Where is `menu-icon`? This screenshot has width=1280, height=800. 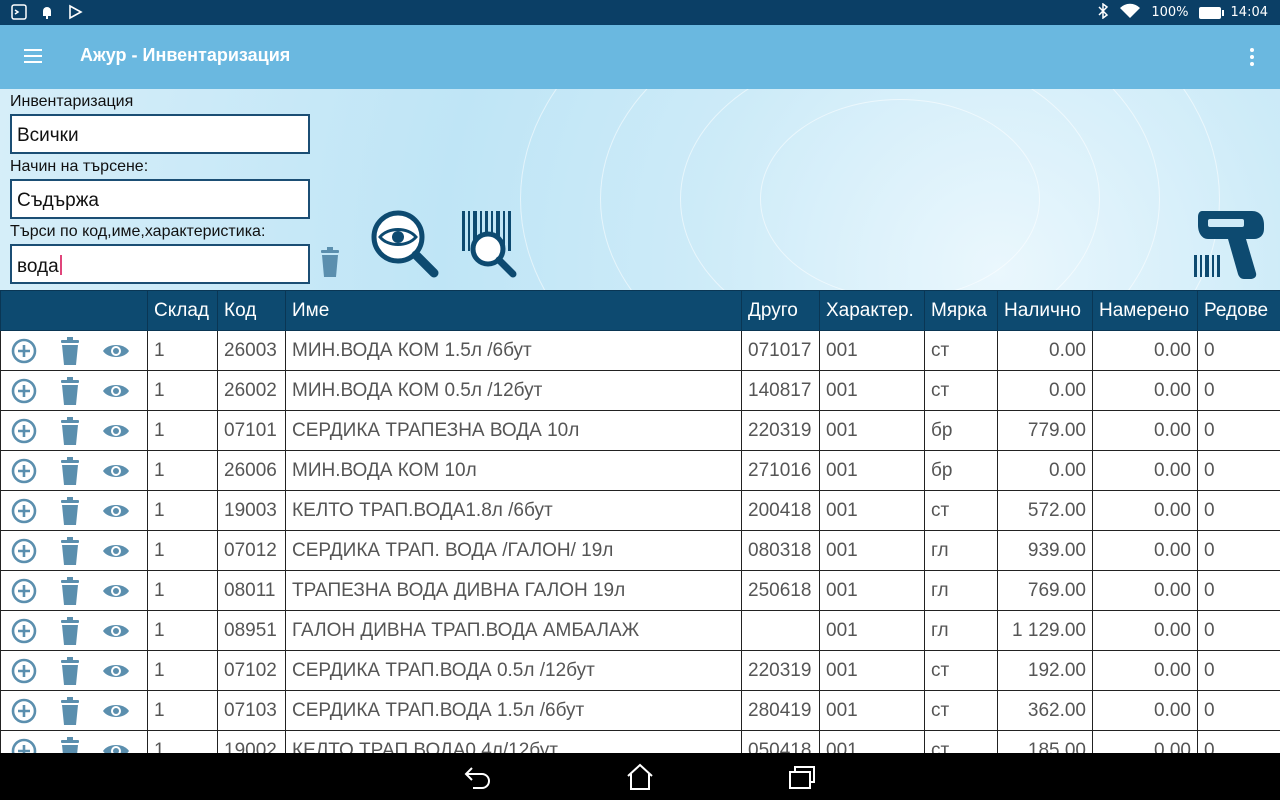
menu-icon is located at coordinates (36, 57).